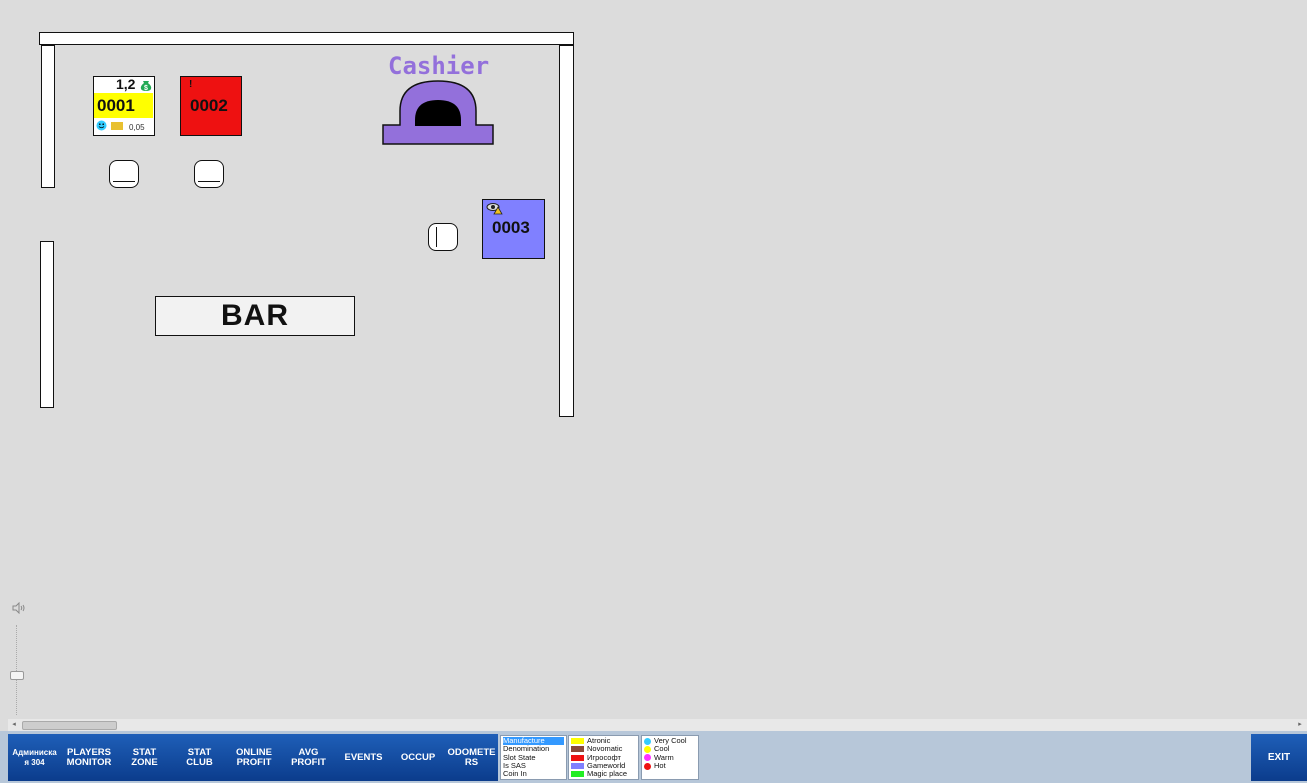 This screenshot has height=783, width=1307. Describe the element at coordinates (439, 66) in the screenshot. I see `cashier-label: Cashier` at that location.